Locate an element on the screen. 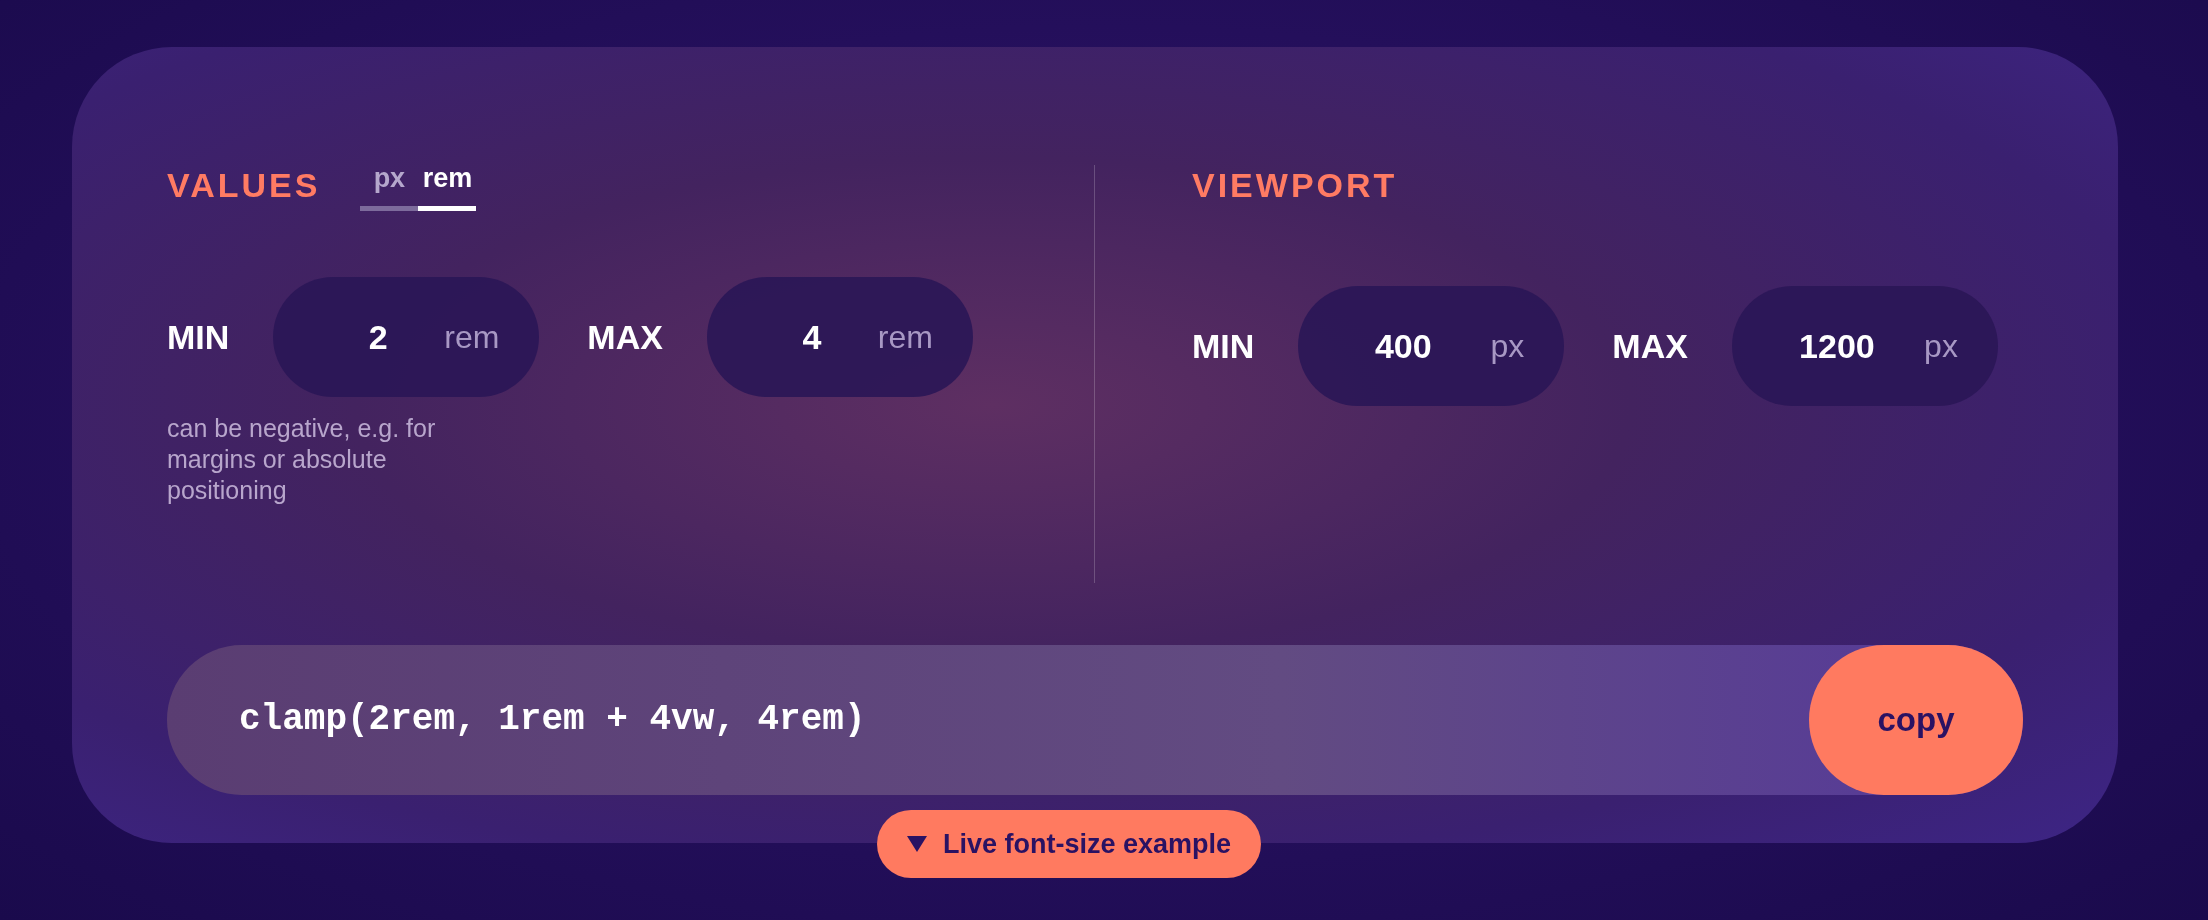 The image size is (2208, 920). css-code: clamp(2rem, 1rem + 4vw, 4rem) is located at coordinates (552, 720).